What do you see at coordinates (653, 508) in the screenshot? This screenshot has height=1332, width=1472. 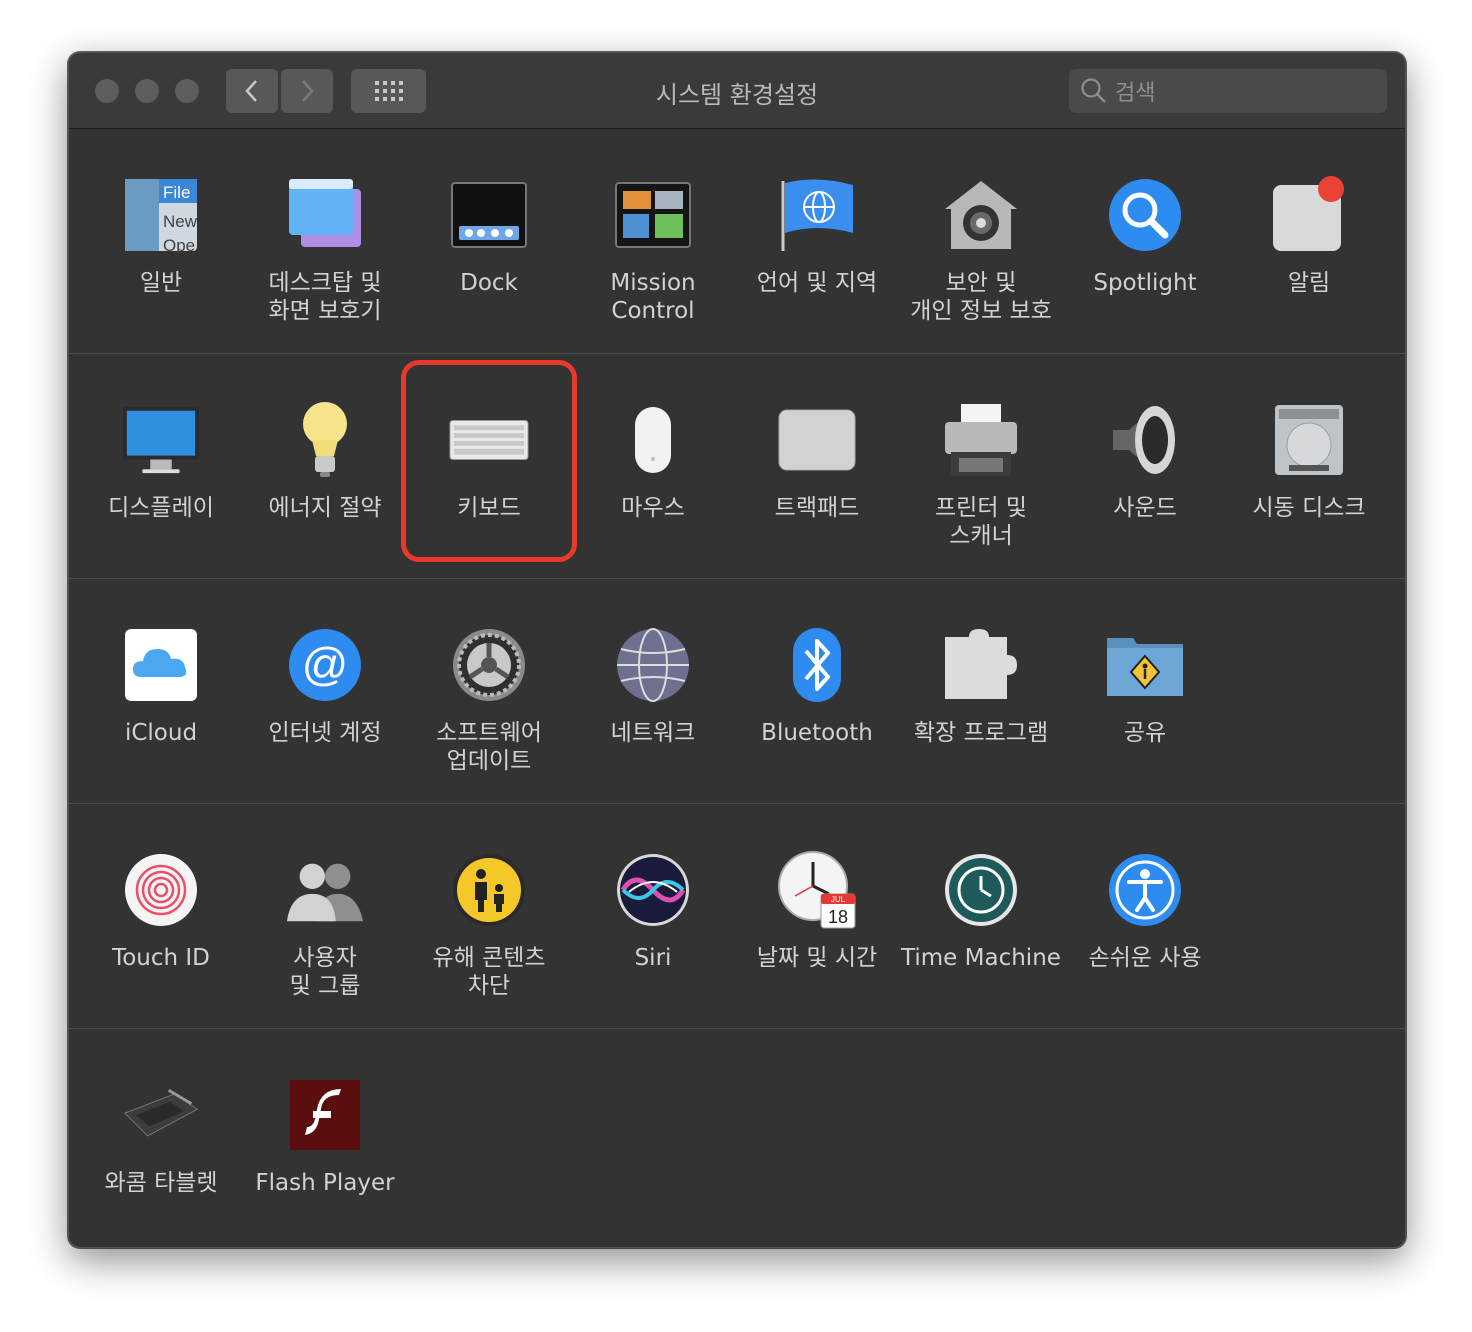 I see `pane-label: 마우스` at bounding box center [653, 508].